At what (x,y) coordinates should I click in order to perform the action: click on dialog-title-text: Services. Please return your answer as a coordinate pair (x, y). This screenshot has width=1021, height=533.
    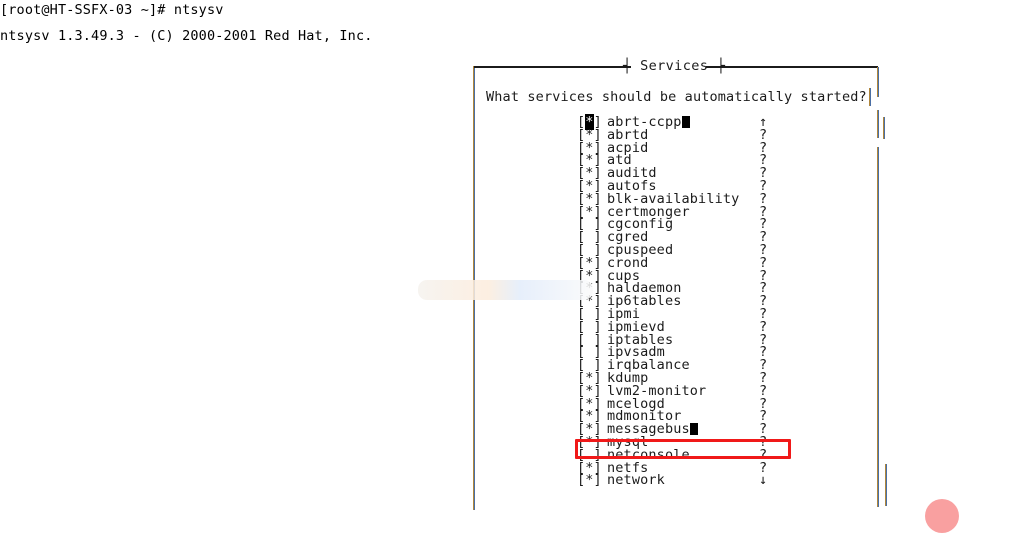
    Looking at the image, I should click on (674, 66).